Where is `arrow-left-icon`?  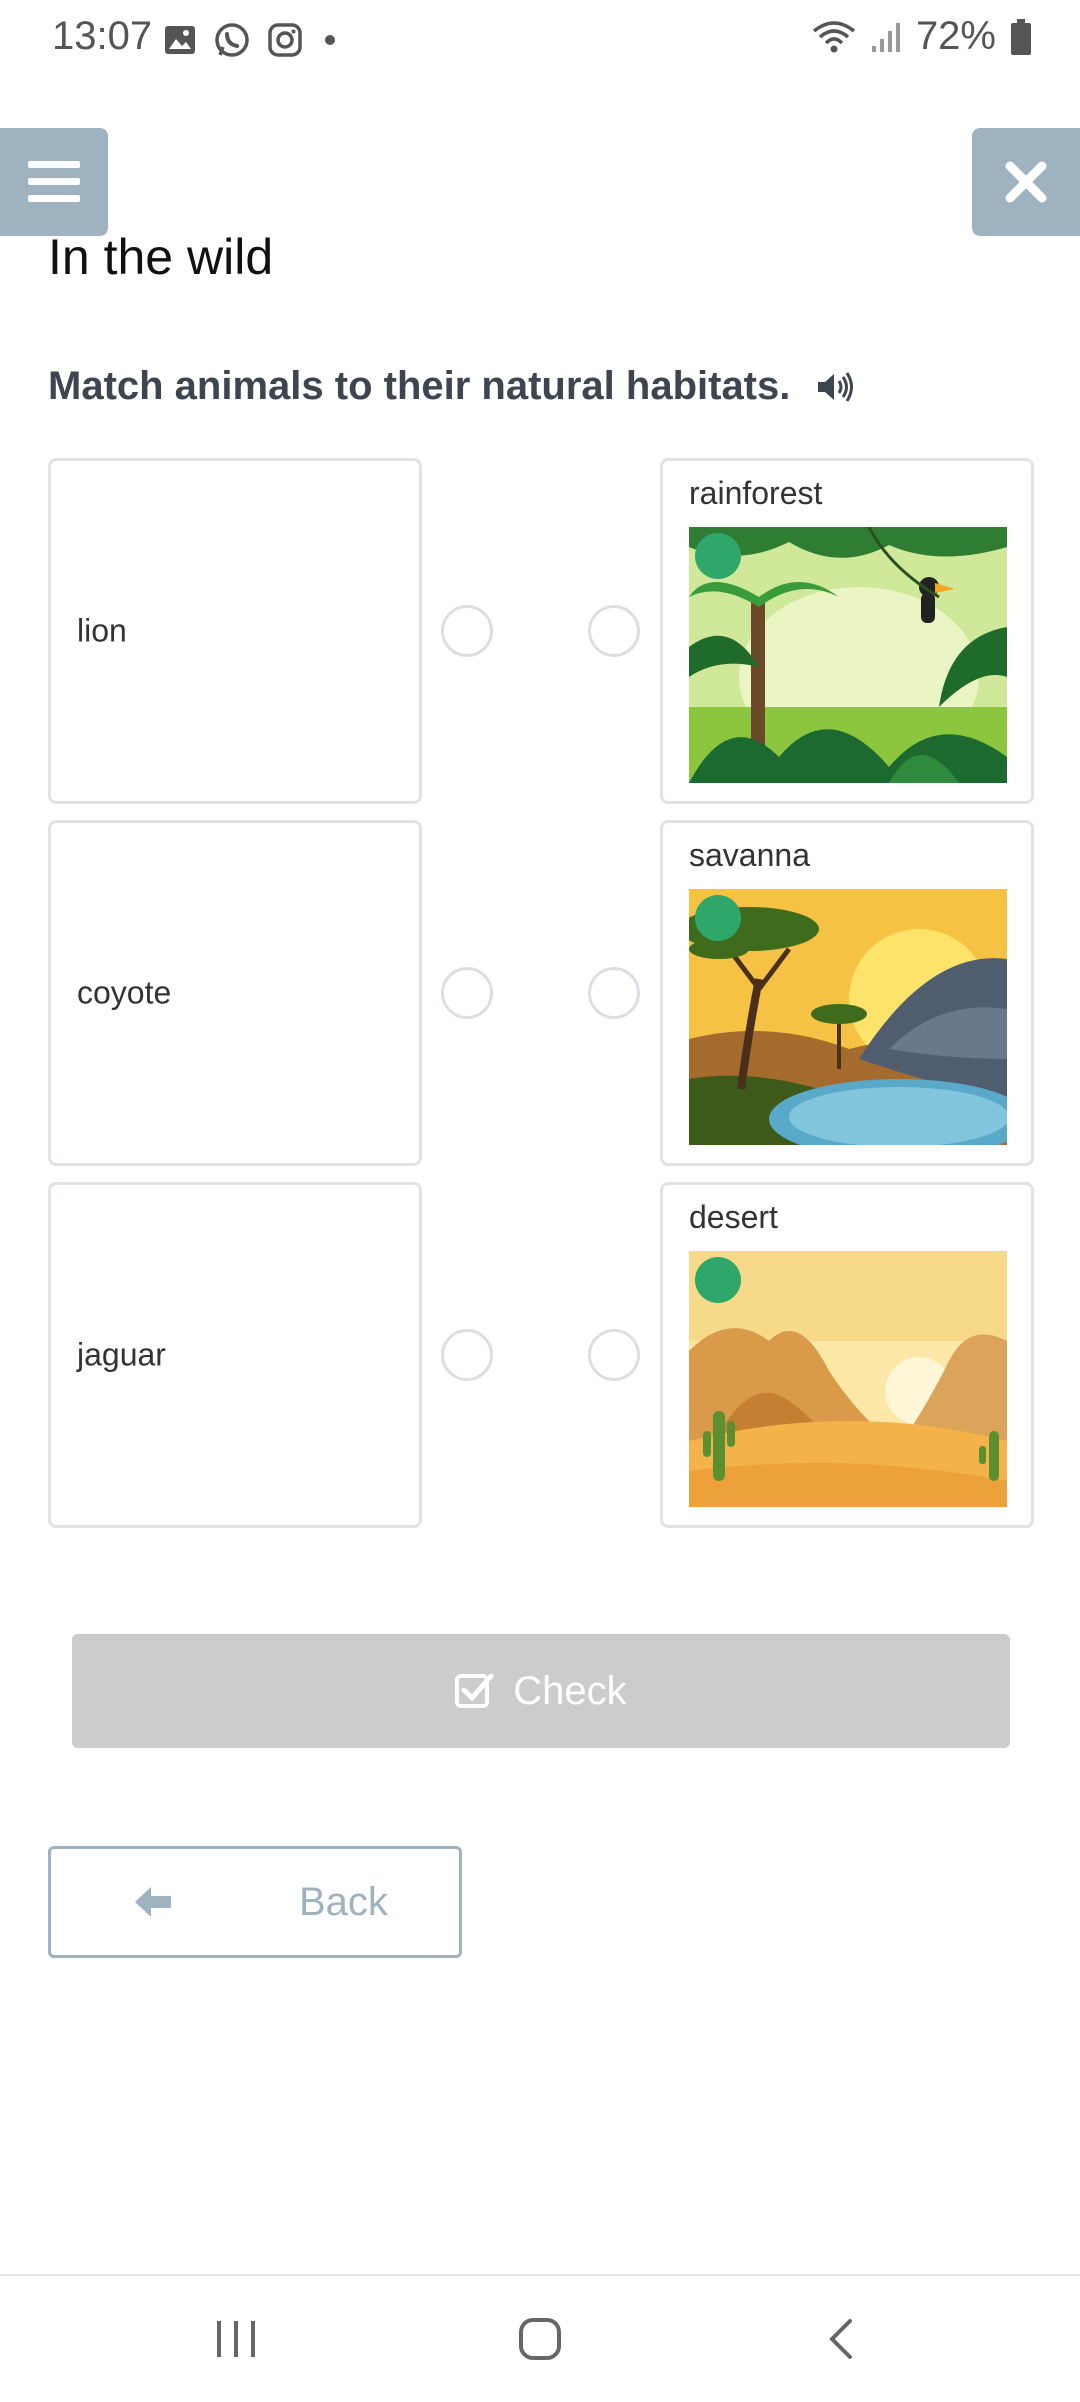
arrow-left-icon is located at coordinates (153, 1902).